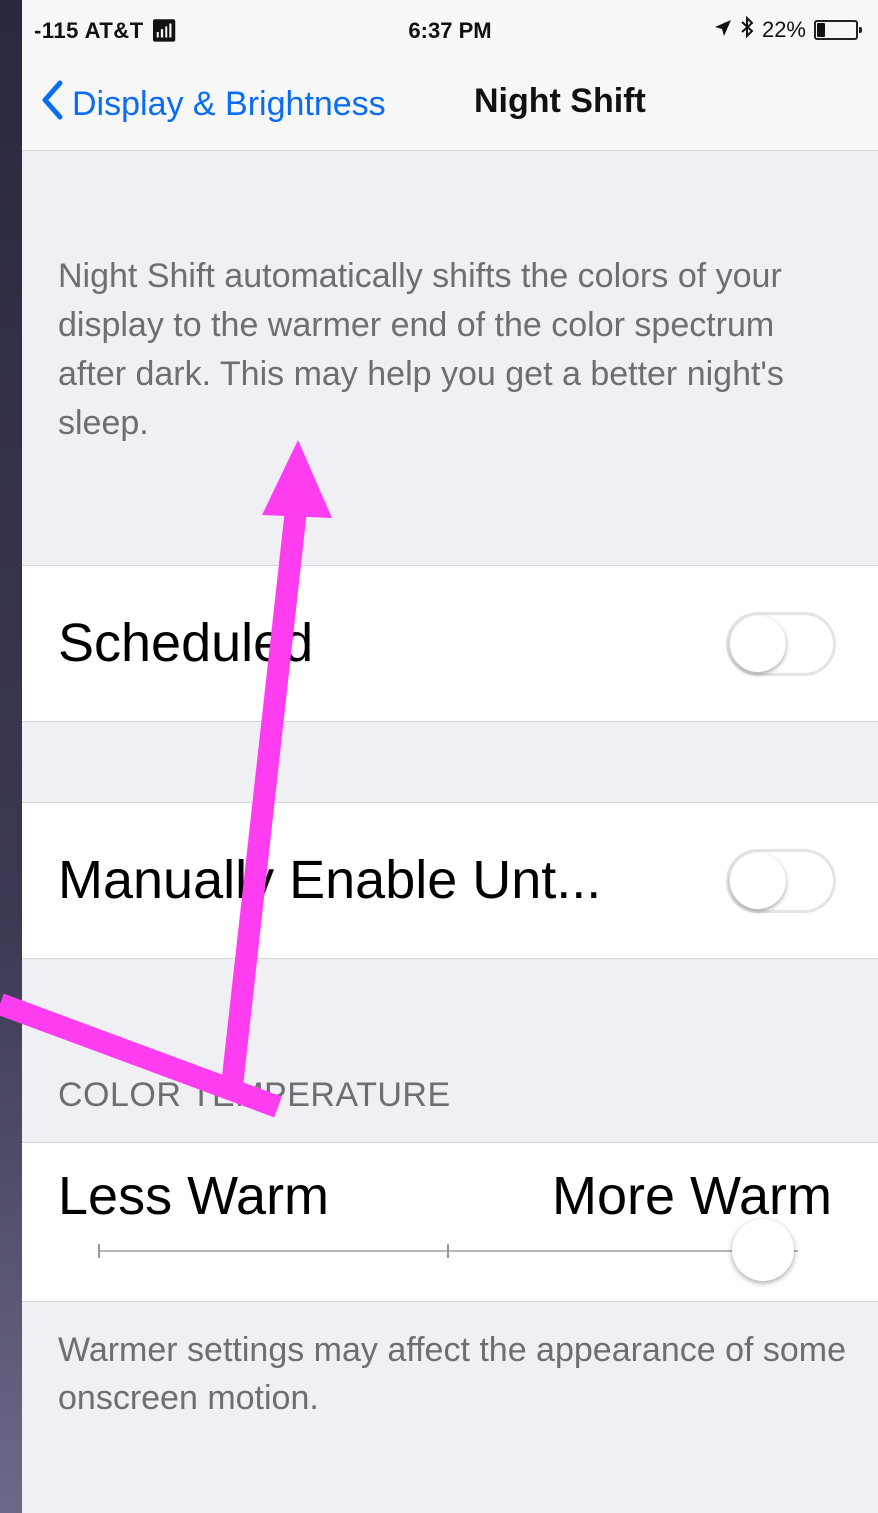  I want to click on bluetooth-icon, so click(747, 29).